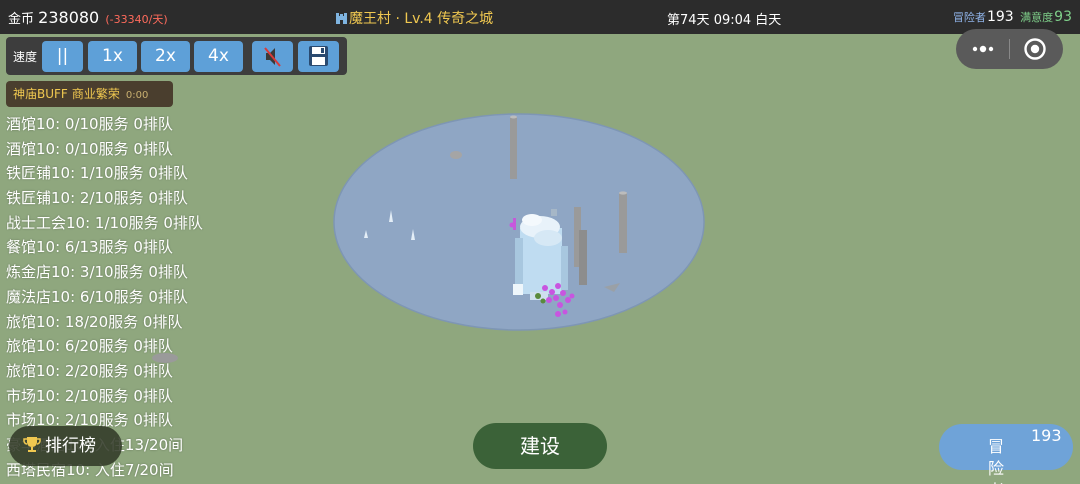  I want to click on save-button, so click(318, 56).